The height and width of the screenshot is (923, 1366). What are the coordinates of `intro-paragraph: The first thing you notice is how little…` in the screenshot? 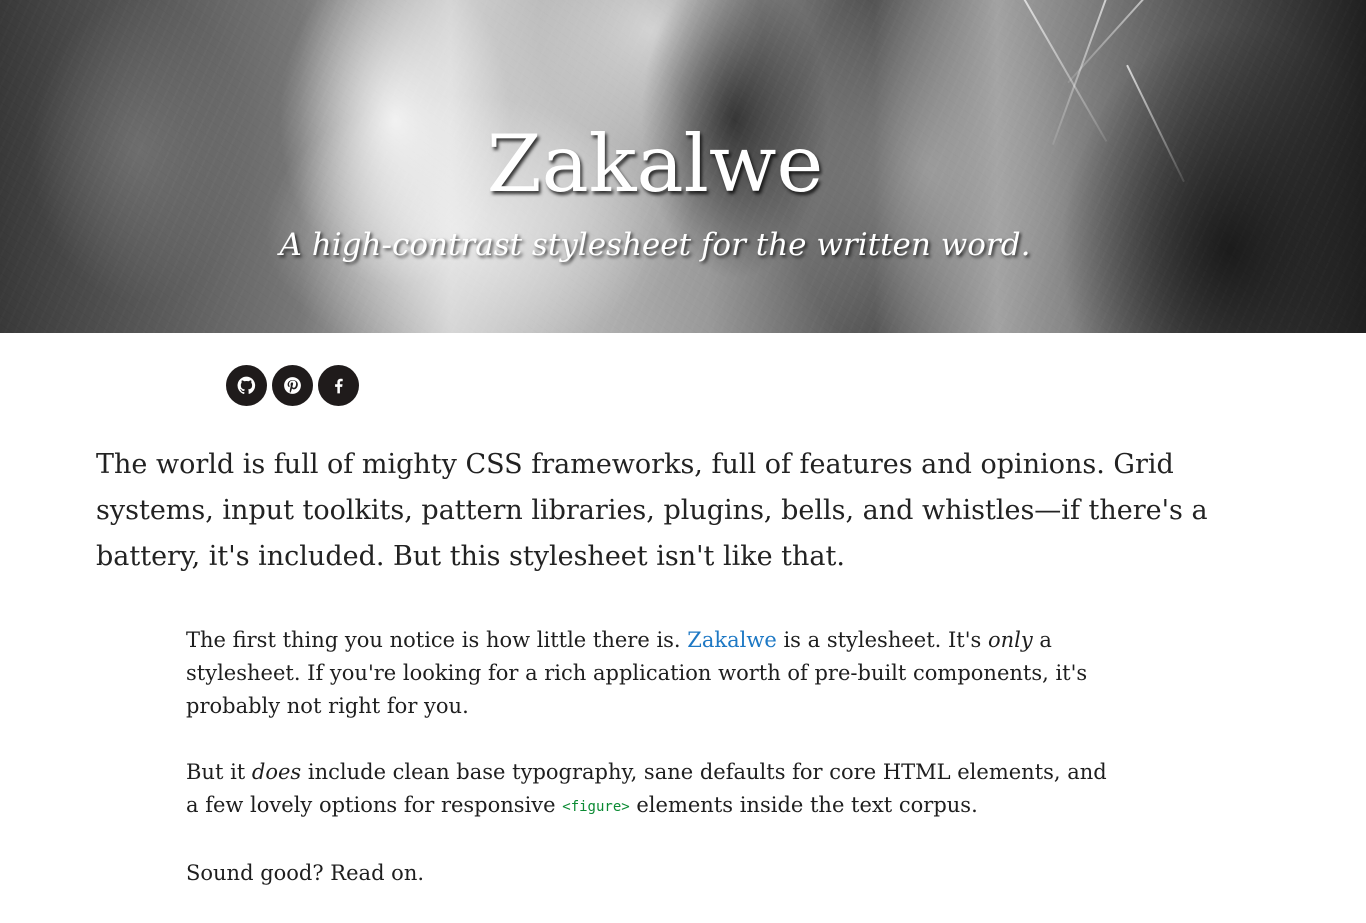 It's located at (637, 673).